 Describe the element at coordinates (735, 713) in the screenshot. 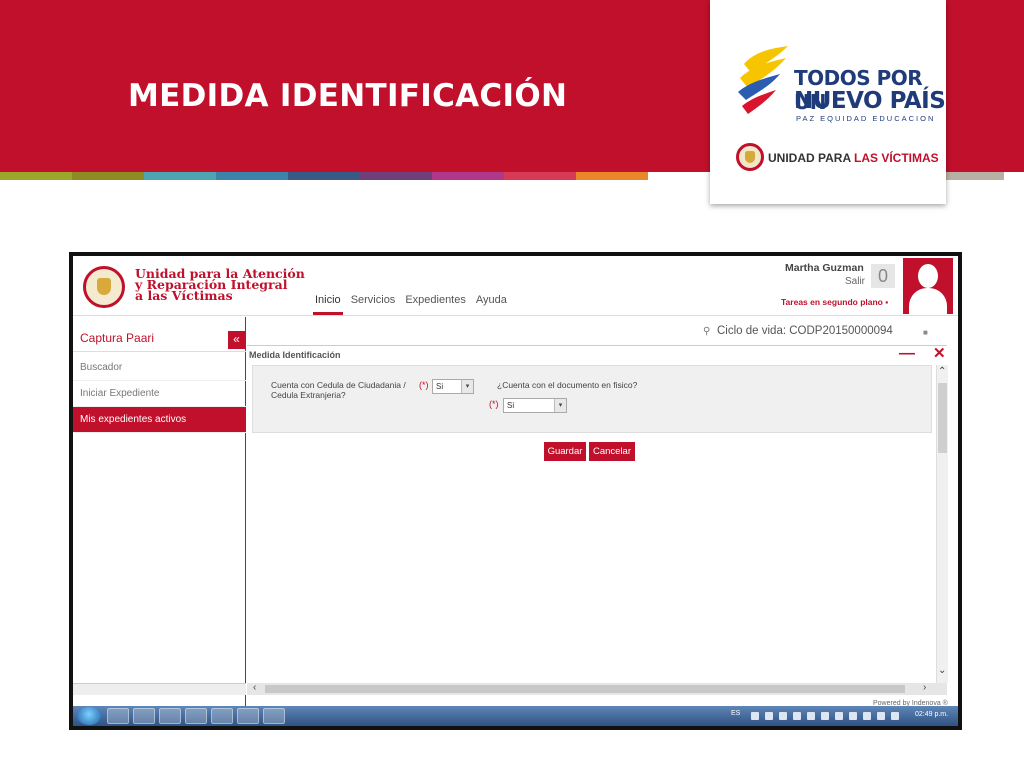

I see `language-indicator: ES` at that location.